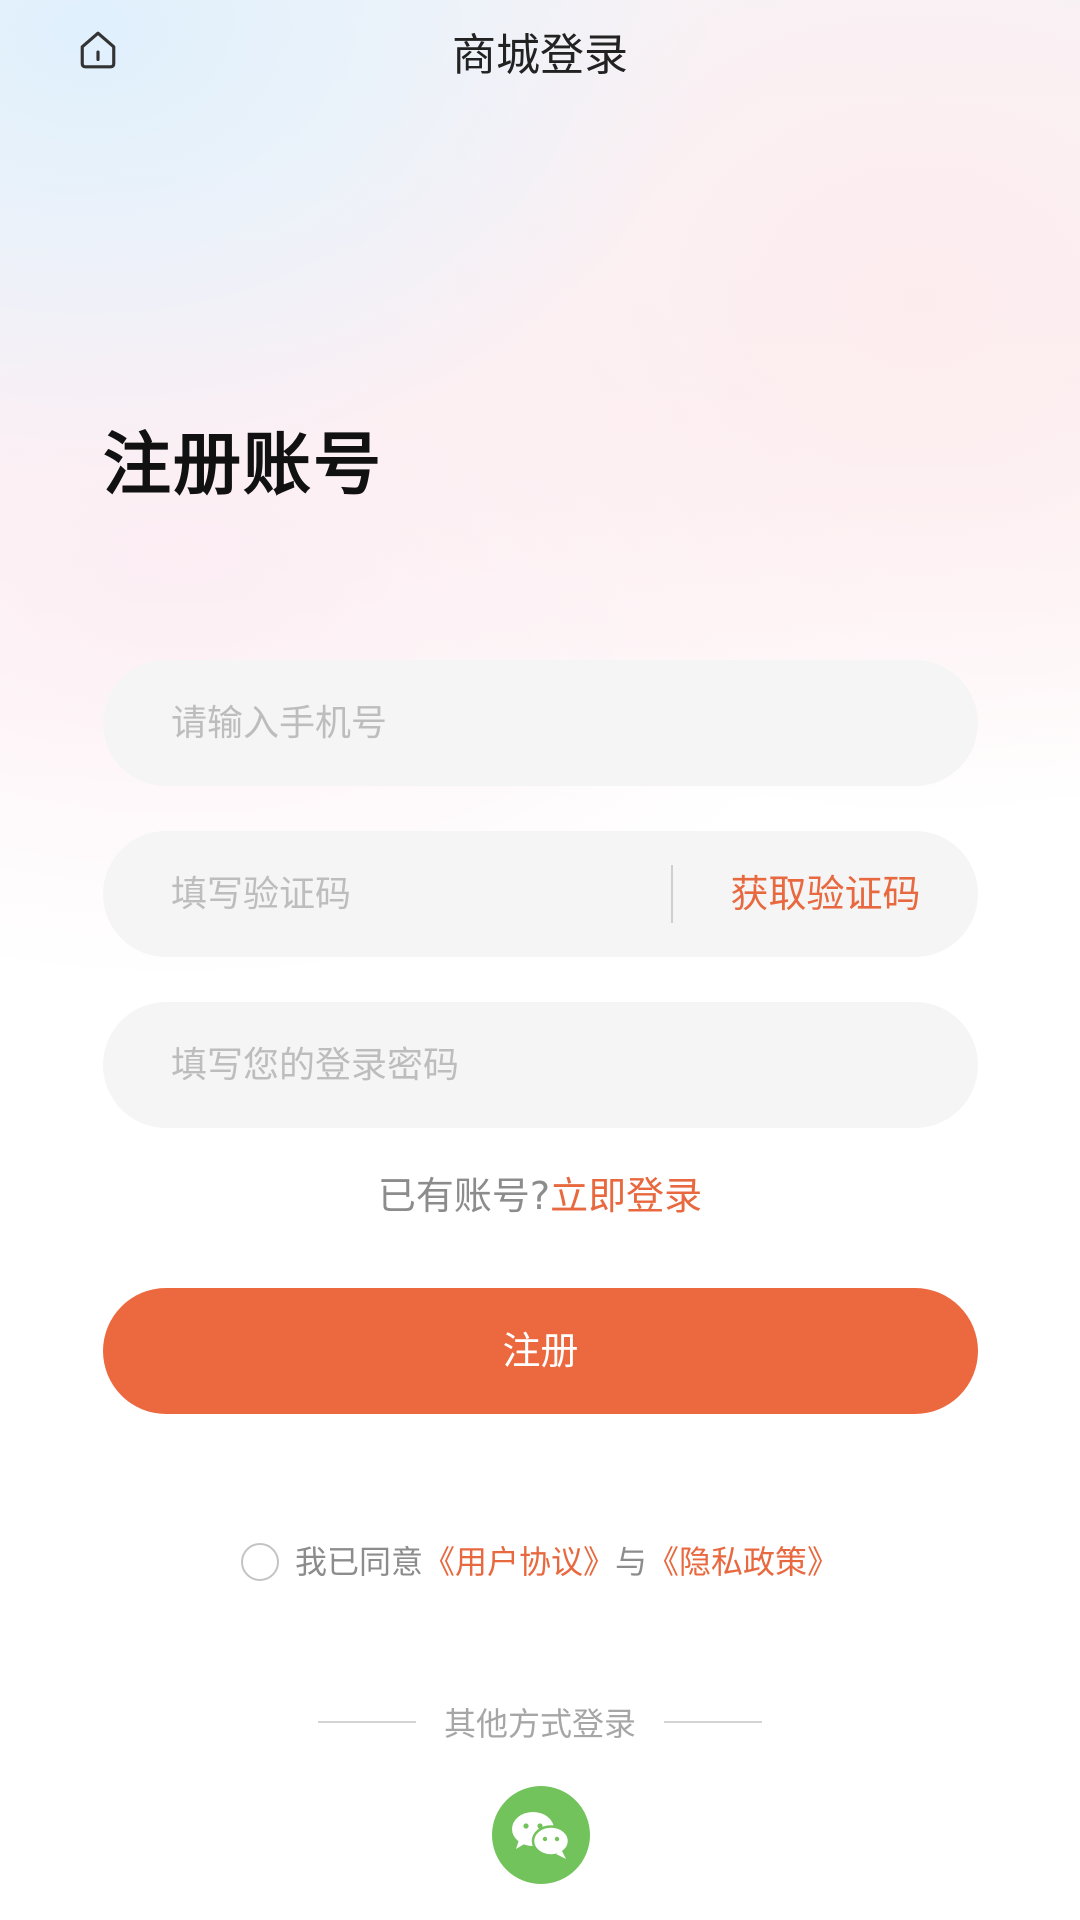 The image size is (1080, 1920). Describe the element at coordinates (366, 1722) in the screenshot. I see `divider-line-left` at that location.